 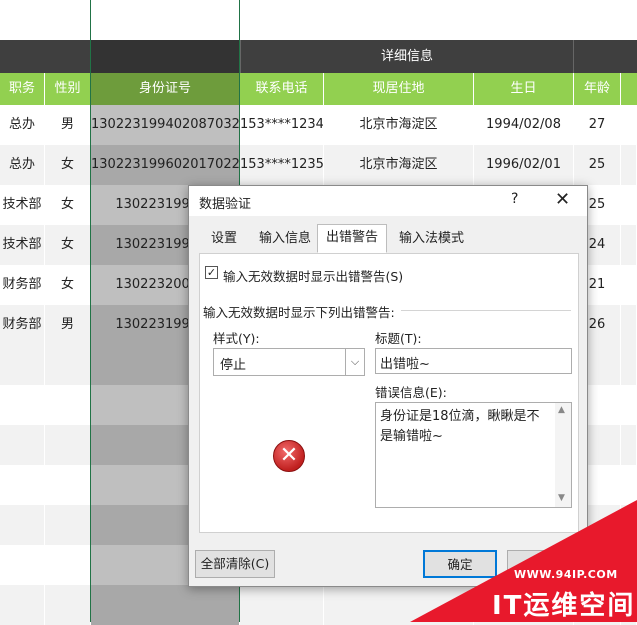 I want to click on cell-age: 27, so click(x=597, y=125).